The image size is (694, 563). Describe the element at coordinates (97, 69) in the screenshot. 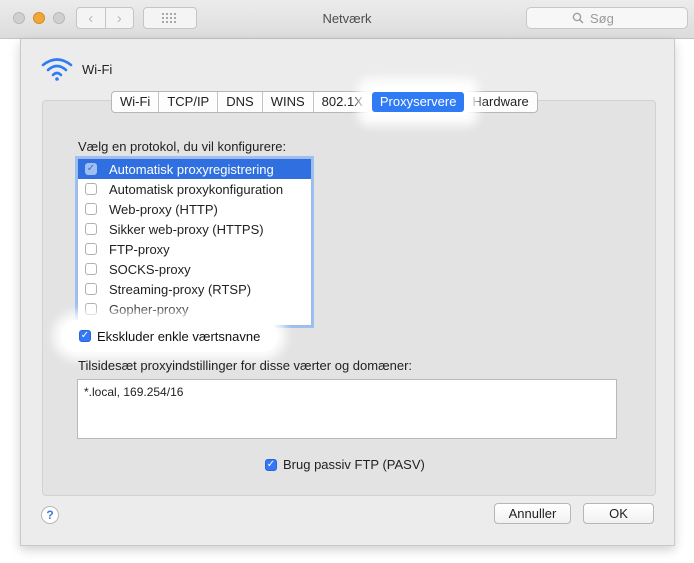

I see `service-name: Wi-Fi` at that location.